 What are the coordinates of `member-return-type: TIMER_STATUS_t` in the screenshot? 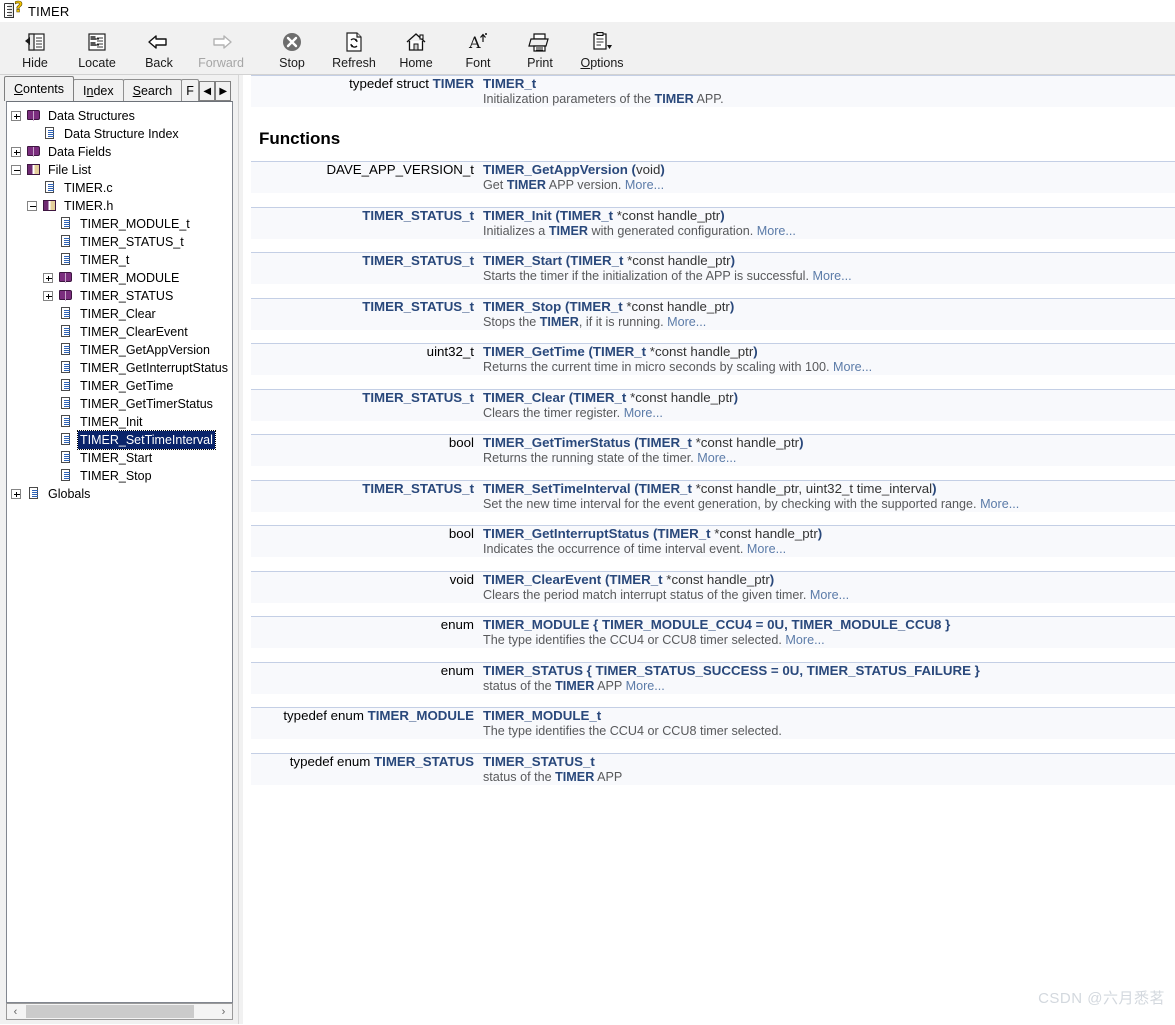 It's located at (367, 214).